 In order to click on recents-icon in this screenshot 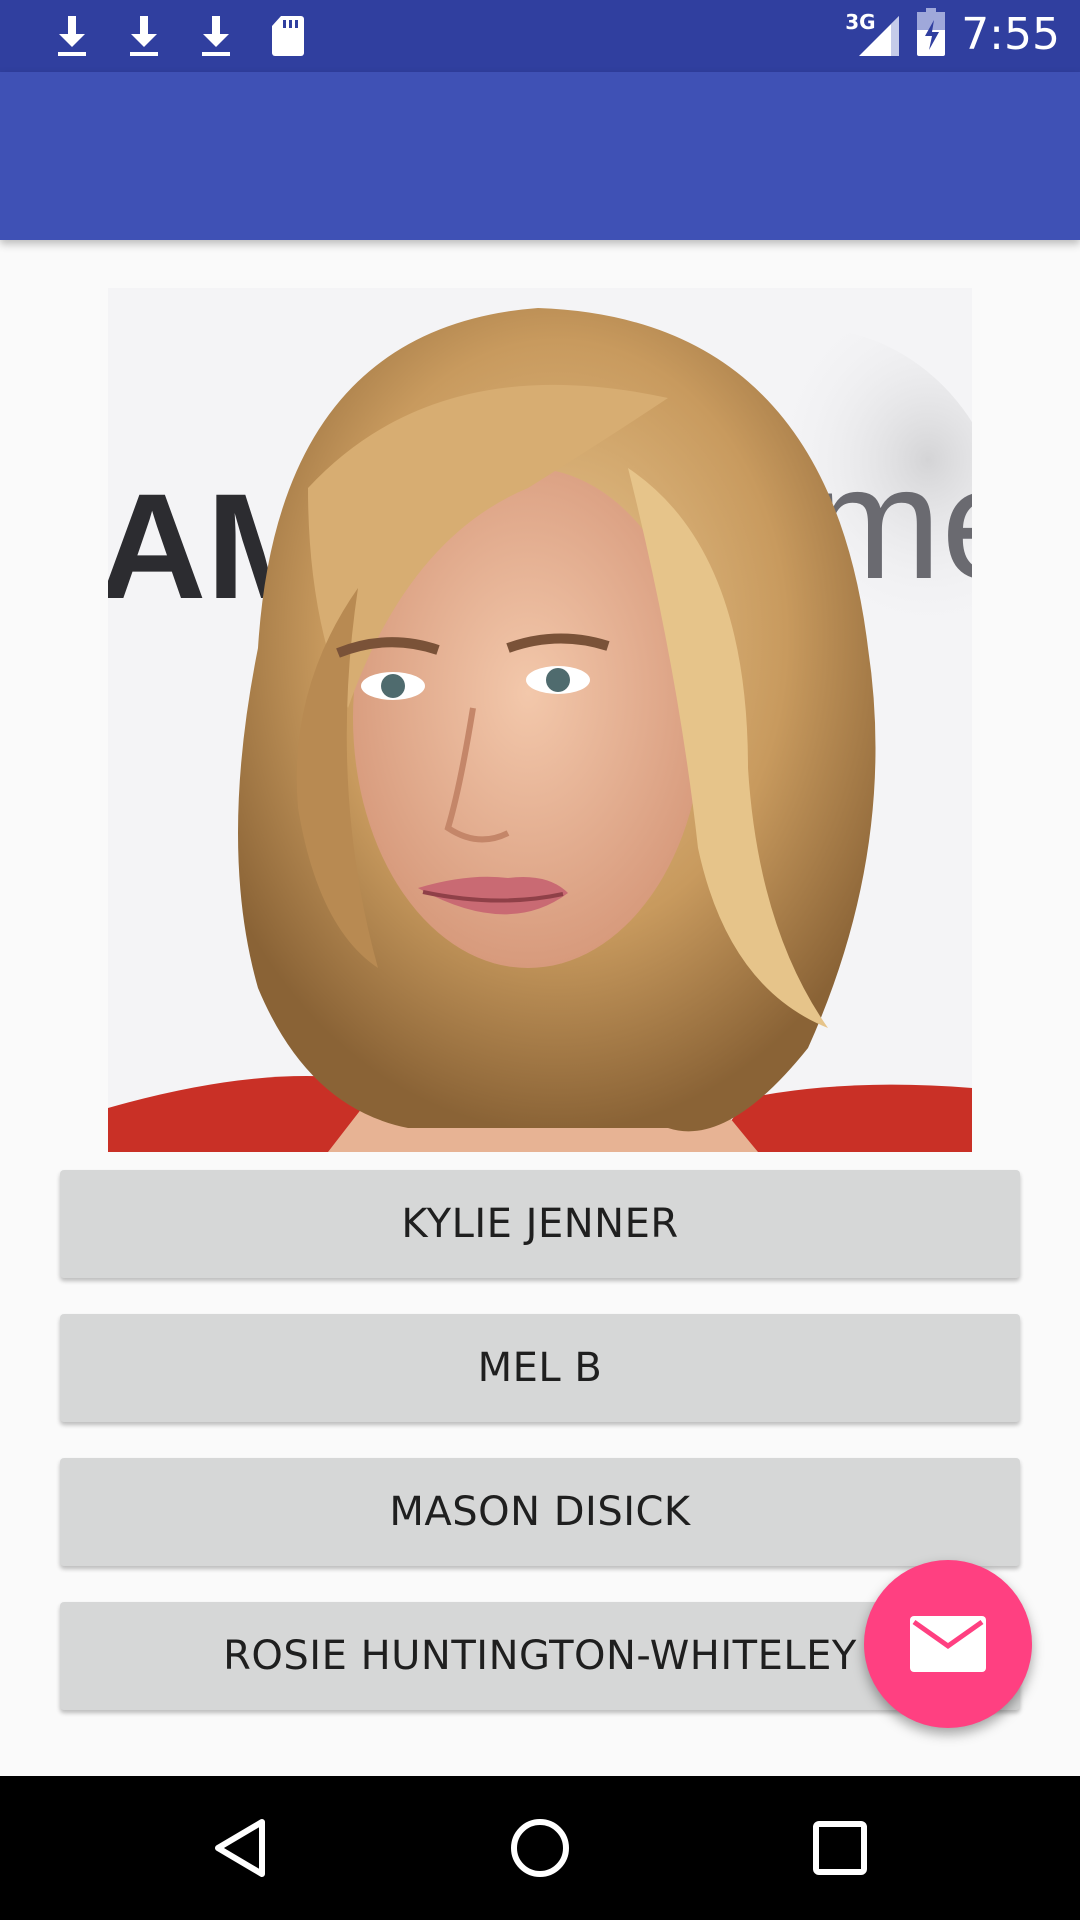, I will do `click(840, 1848)`.